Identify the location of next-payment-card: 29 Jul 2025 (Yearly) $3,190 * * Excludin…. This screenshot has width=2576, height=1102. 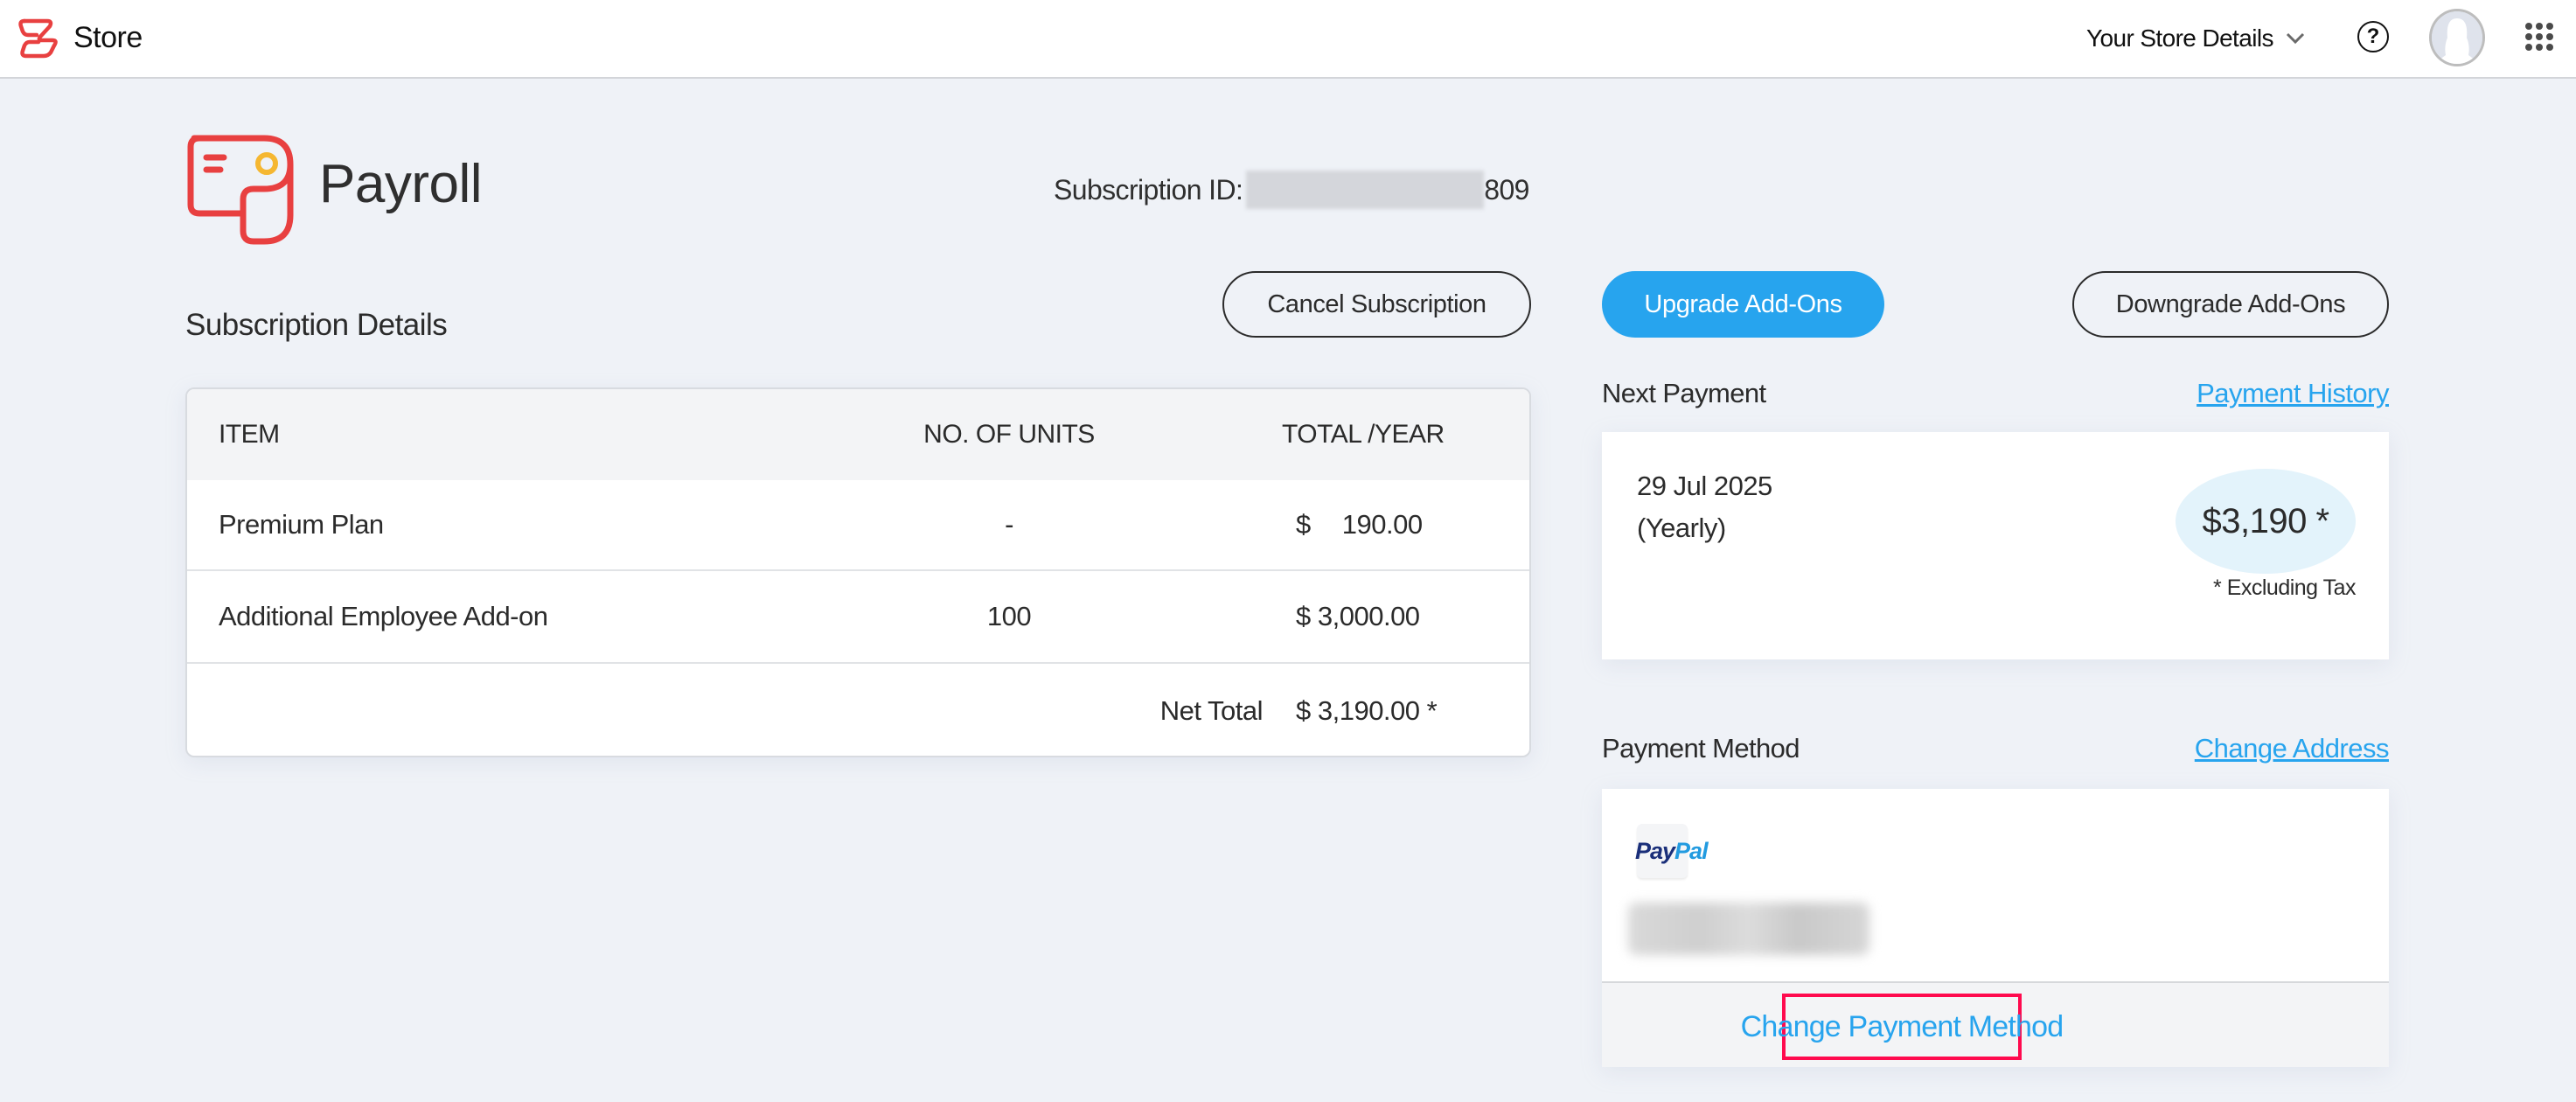
(1996, 545).